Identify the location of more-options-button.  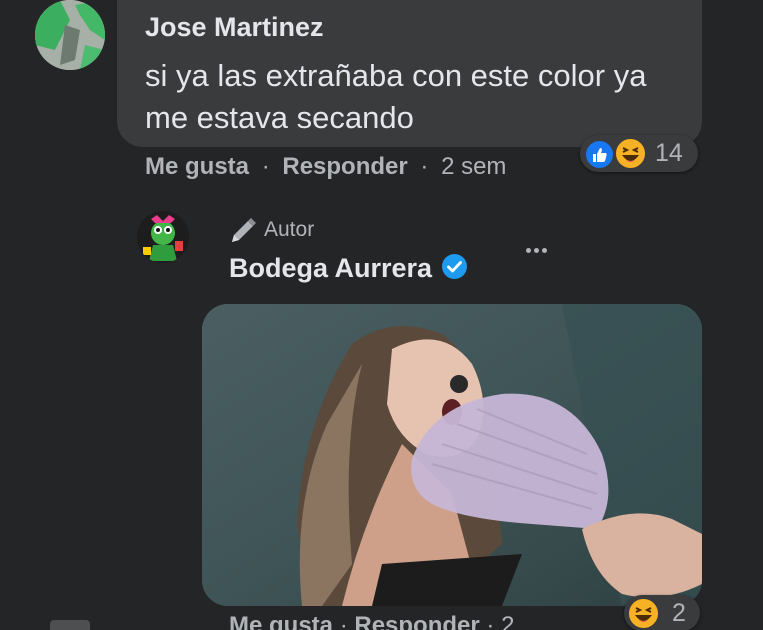
(536, 250).